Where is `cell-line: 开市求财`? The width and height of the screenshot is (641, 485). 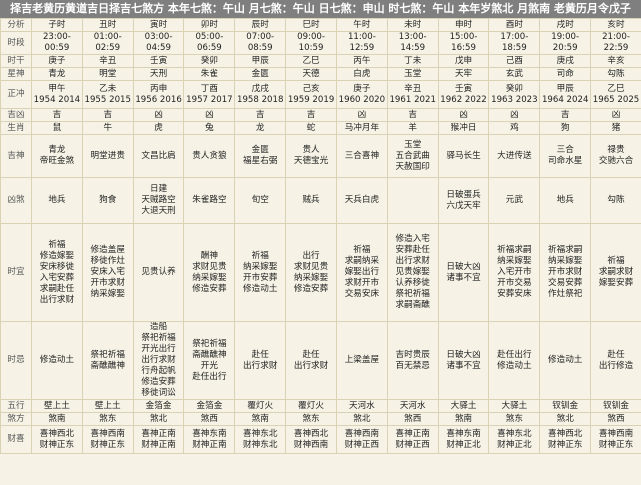
cell-line: 开市求财 is located at coordinates (107, 283).